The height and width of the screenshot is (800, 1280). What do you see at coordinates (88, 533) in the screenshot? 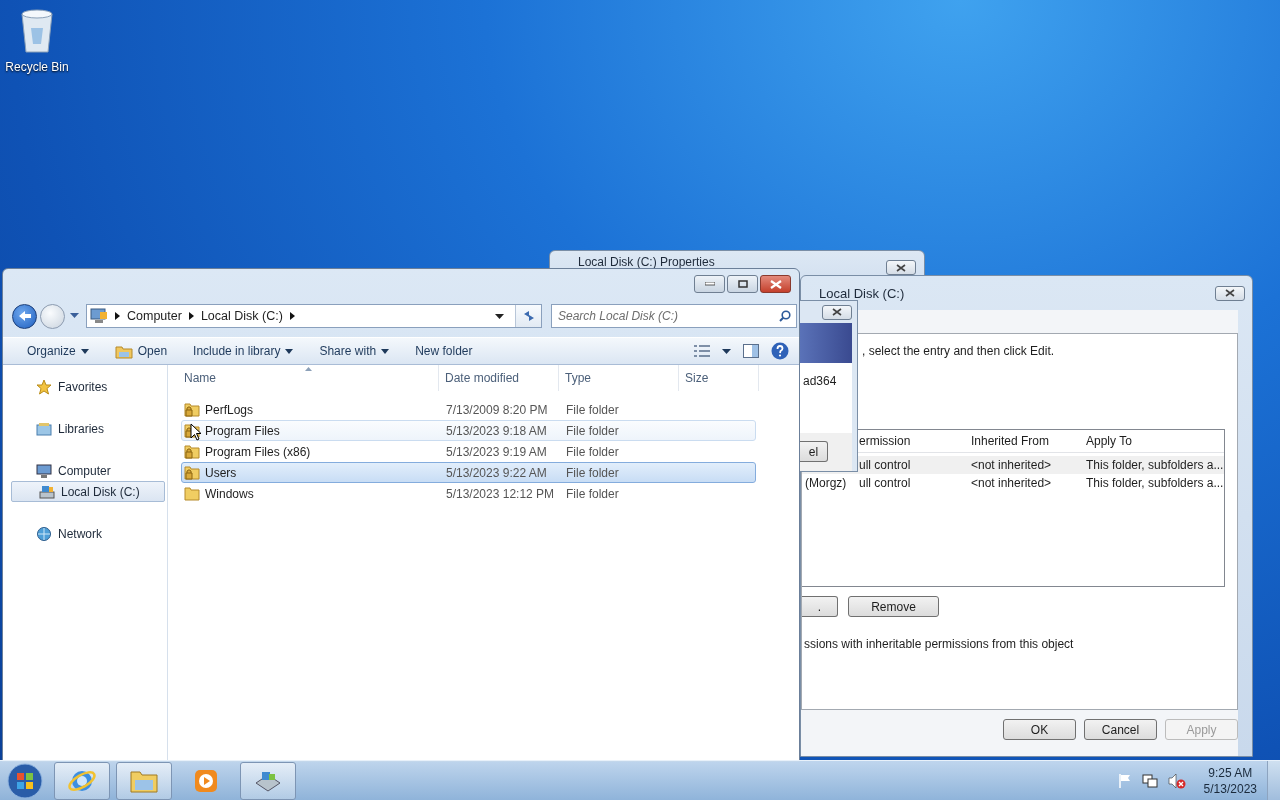
I see `nav-item: Network` at bounding box center [88, 533].